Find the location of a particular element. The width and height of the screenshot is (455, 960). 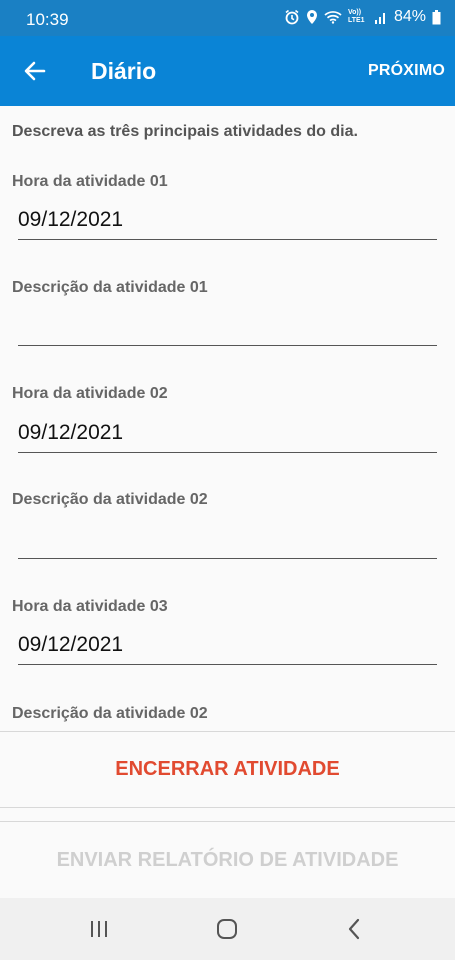

home-button is located at coordinates (227, 929).